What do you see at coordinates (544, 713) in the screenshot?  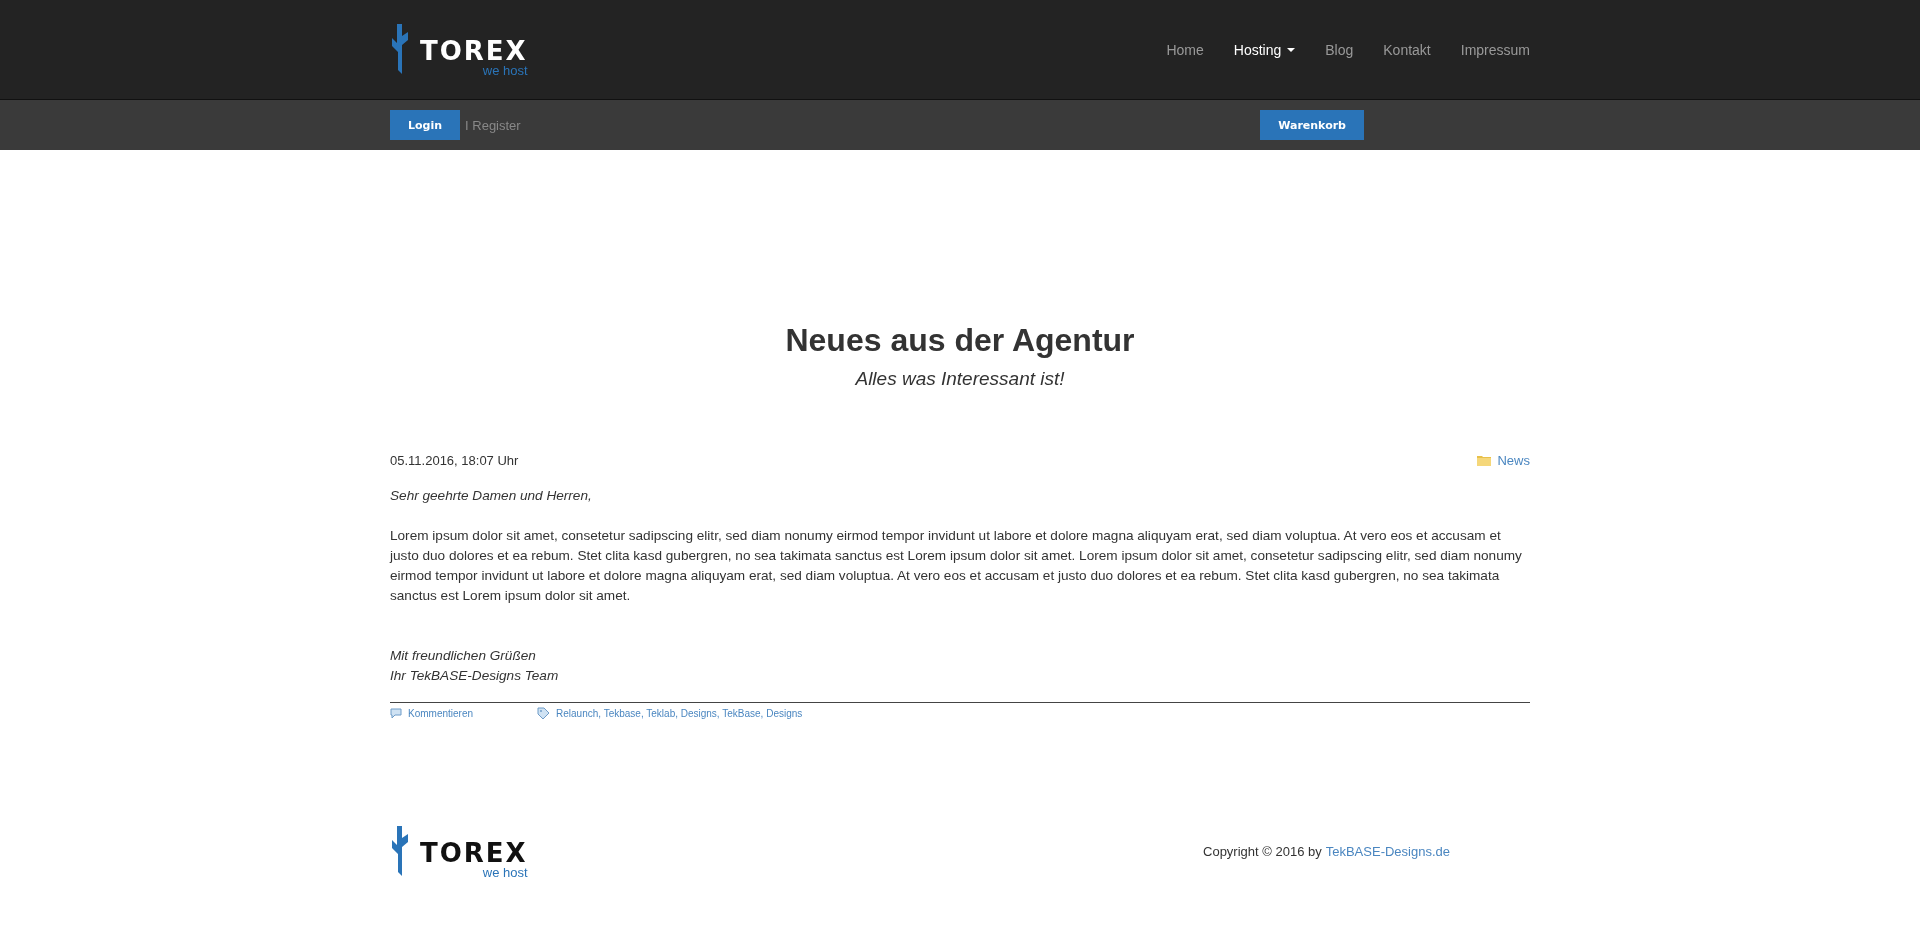 I see `tag-icon` at bounding box center [544, 713].